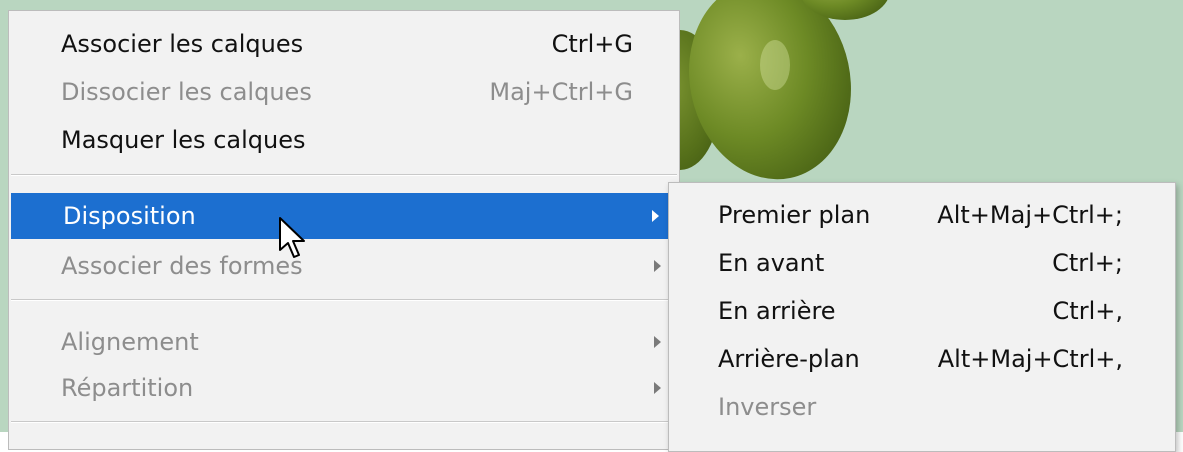 Image resolution: width=1183 pixels, height=452 pixels. I want to click on menu-item-masquer-calques: Masquer les calques, so click(344, 140).